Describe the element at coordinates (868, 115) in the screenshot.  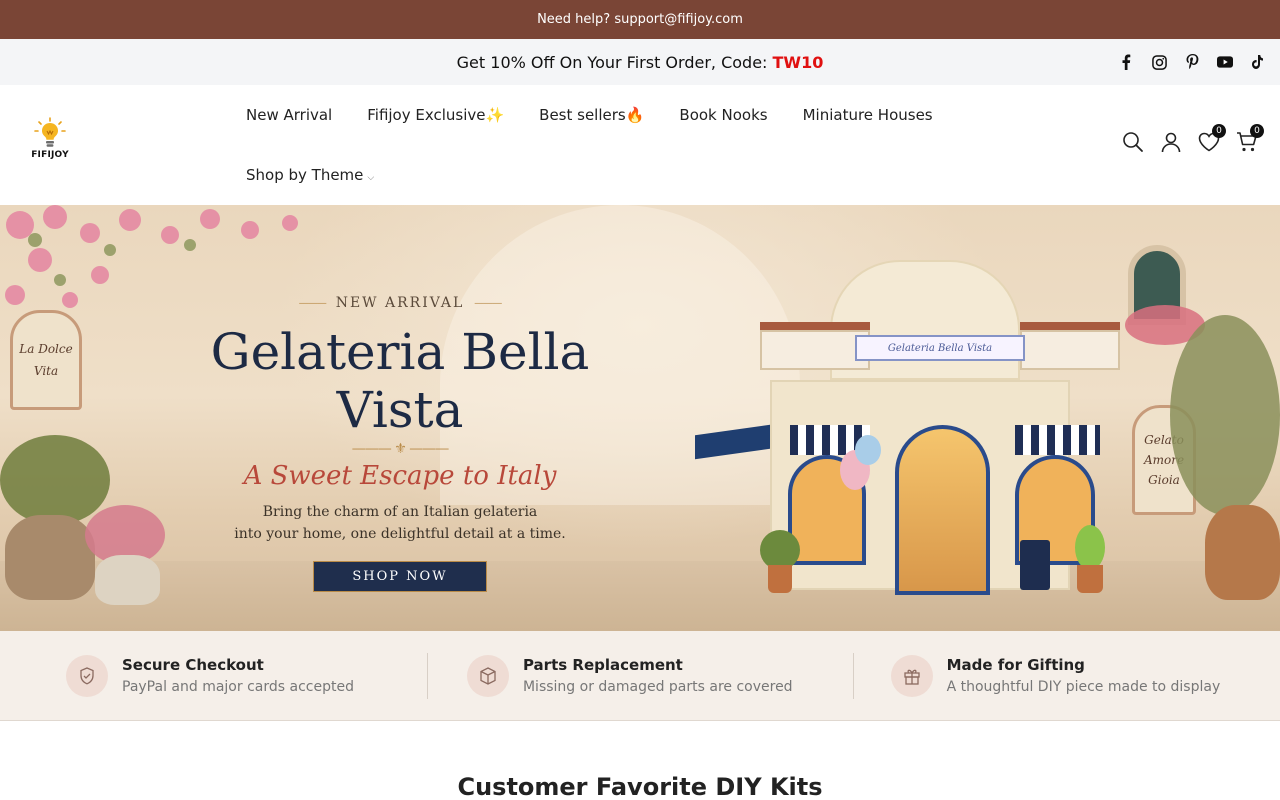
I see `nav-miniature-houses: Miniature Houses` at that location.